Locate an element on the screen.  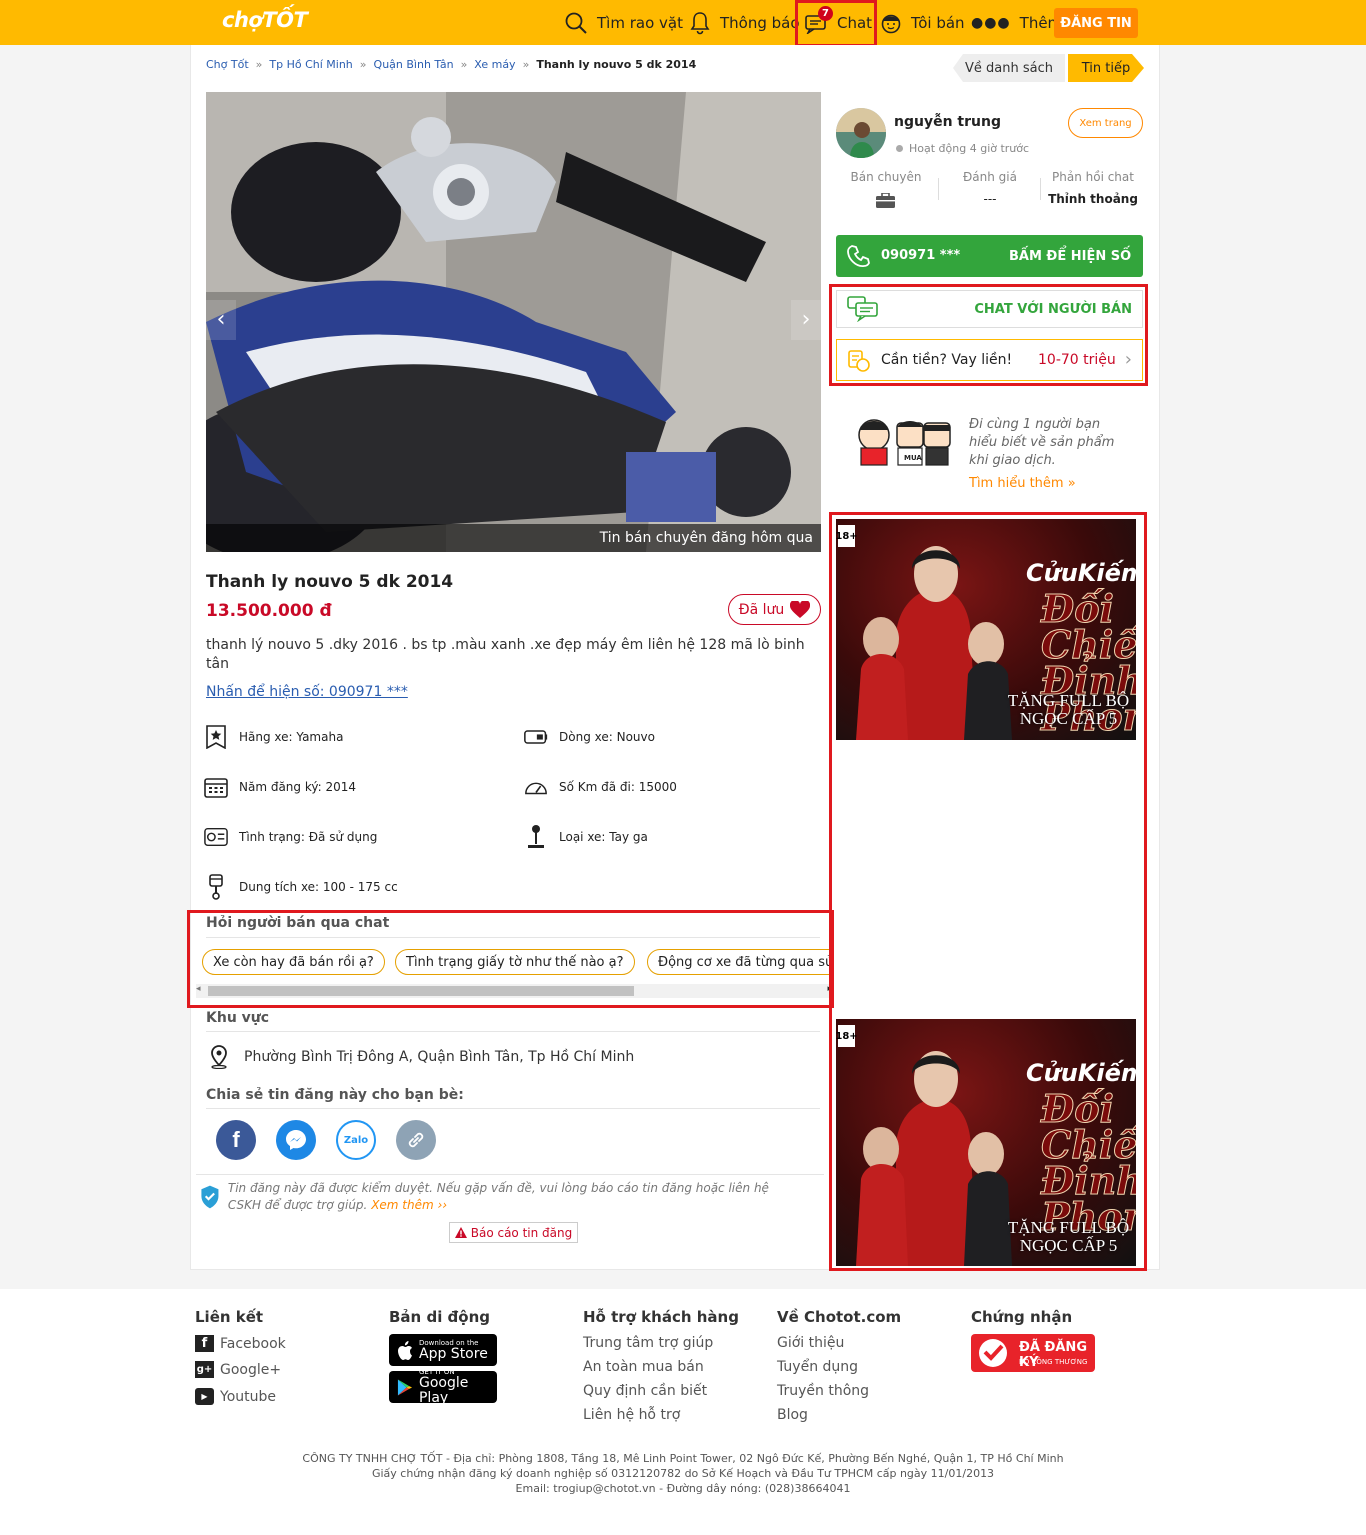
footer-facebook-link: f Facebook is located at coordinates (240, 1343).